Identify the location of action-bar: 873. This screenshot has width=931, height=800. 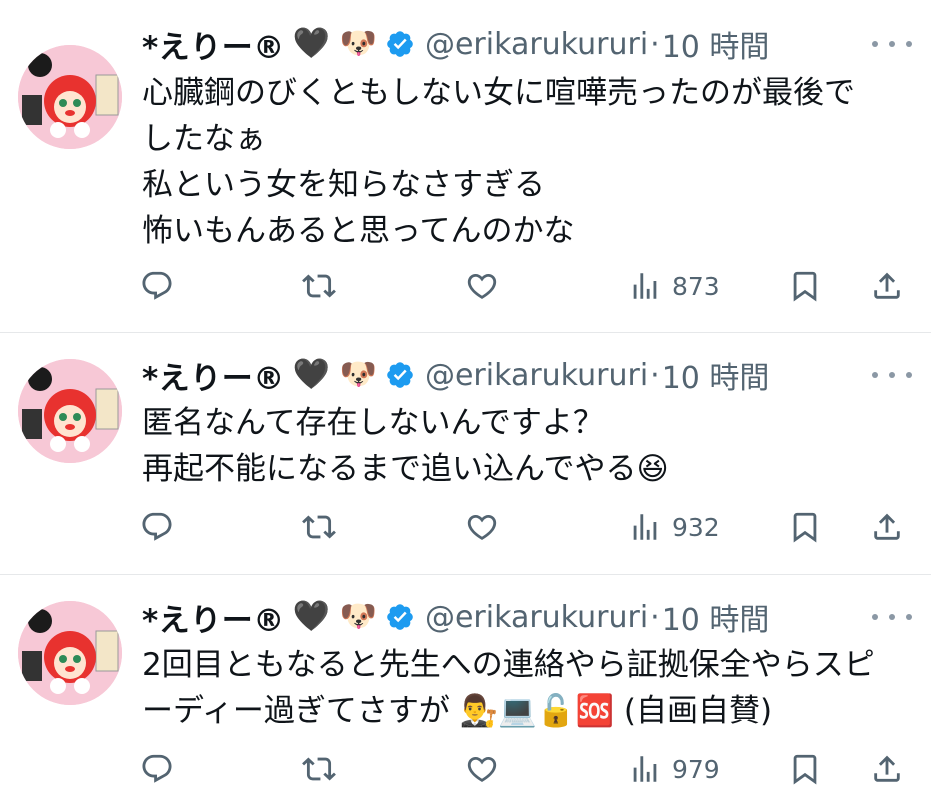
(525, 286).